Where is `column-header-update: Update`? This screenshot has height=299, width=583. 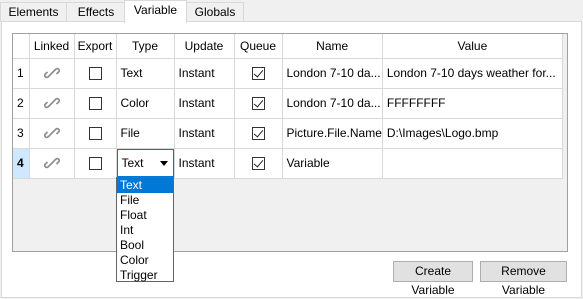 column-header-update: Update is located at coordinates (204, 46).